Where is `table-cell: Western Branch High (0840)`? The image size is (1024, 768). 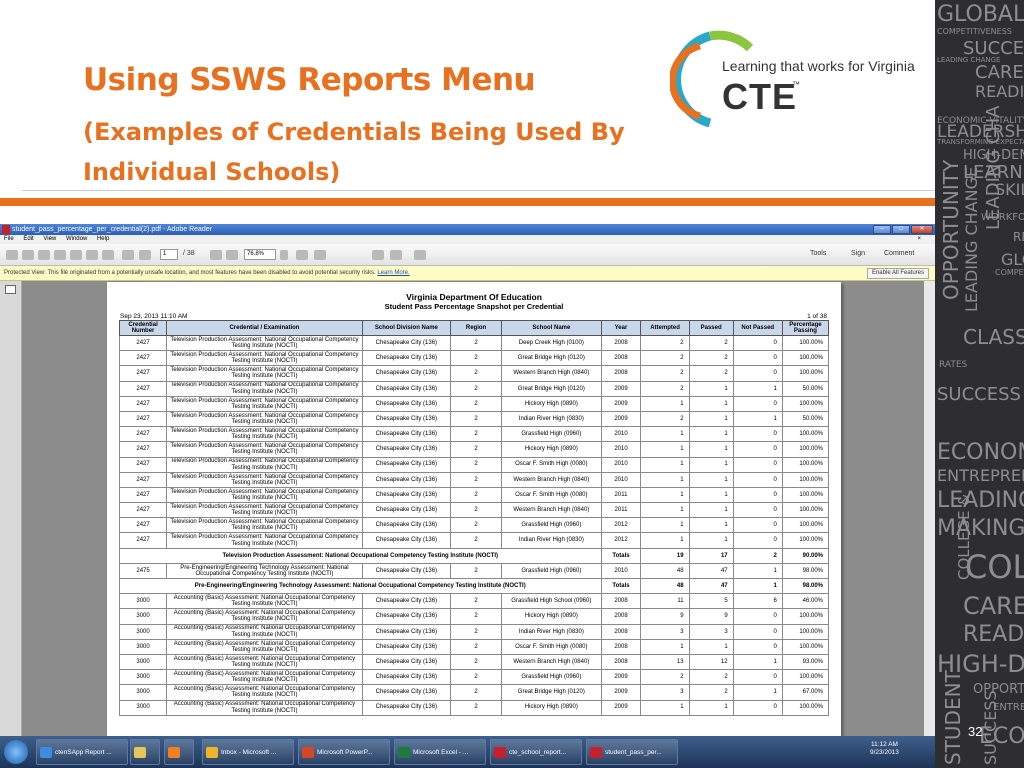 table-cell: Western Branch High (0840) is located at coordinates (551, 510).